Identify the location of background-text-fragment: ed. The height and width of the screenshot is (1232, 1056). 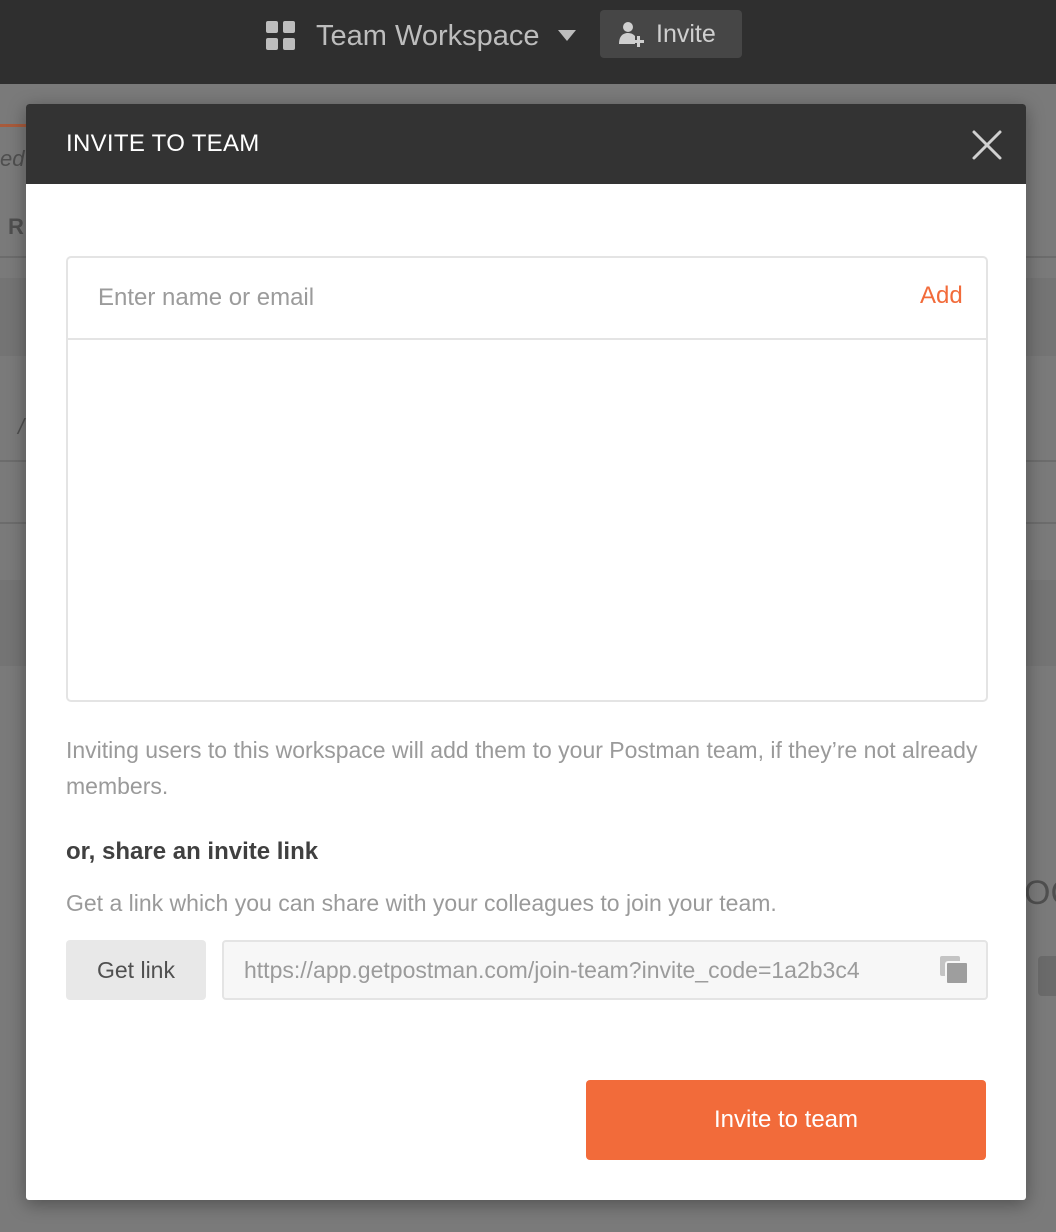
(12, 158).